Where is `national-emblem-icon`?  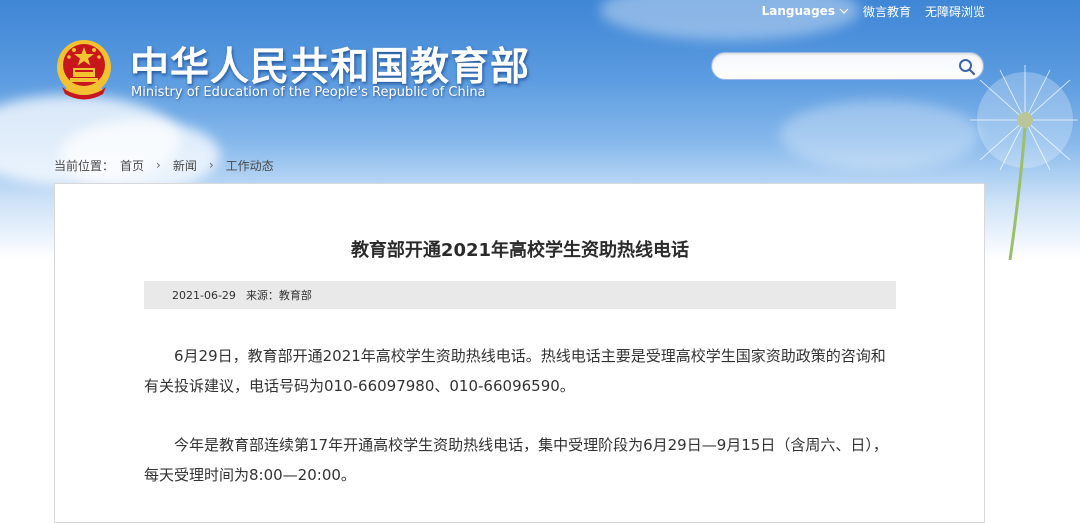
national-emblem-icon is located at coordinates (84, 69).